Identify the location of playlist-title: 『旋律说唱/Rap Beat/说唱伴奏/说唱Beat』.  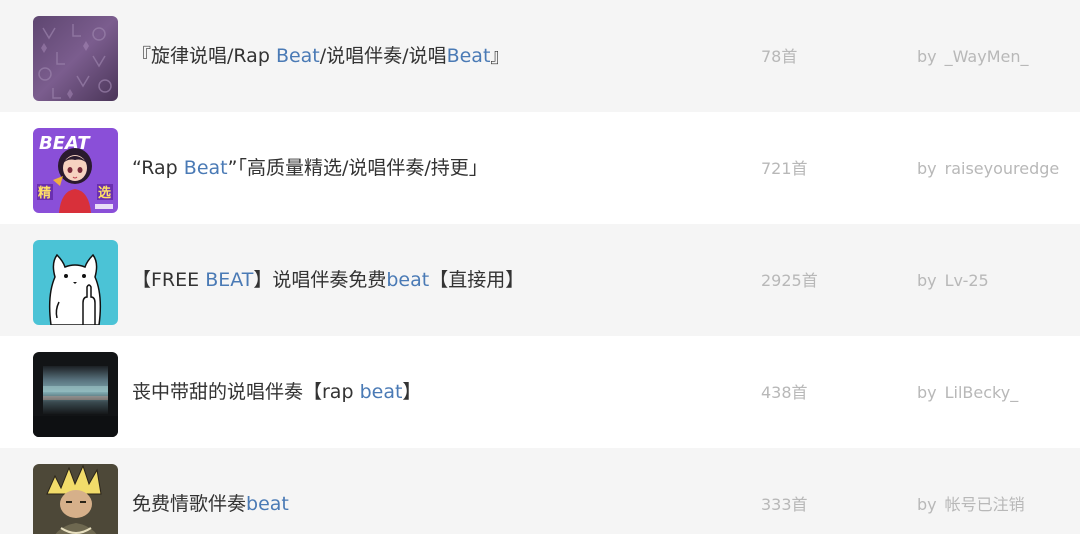
(320, 56).